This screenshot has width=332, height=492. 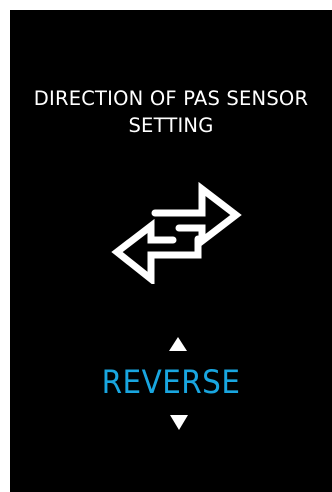 What do you see at coordinates (178, 344) in the screenshot?
I see `value-up-button` at bounding box center [178, 344].